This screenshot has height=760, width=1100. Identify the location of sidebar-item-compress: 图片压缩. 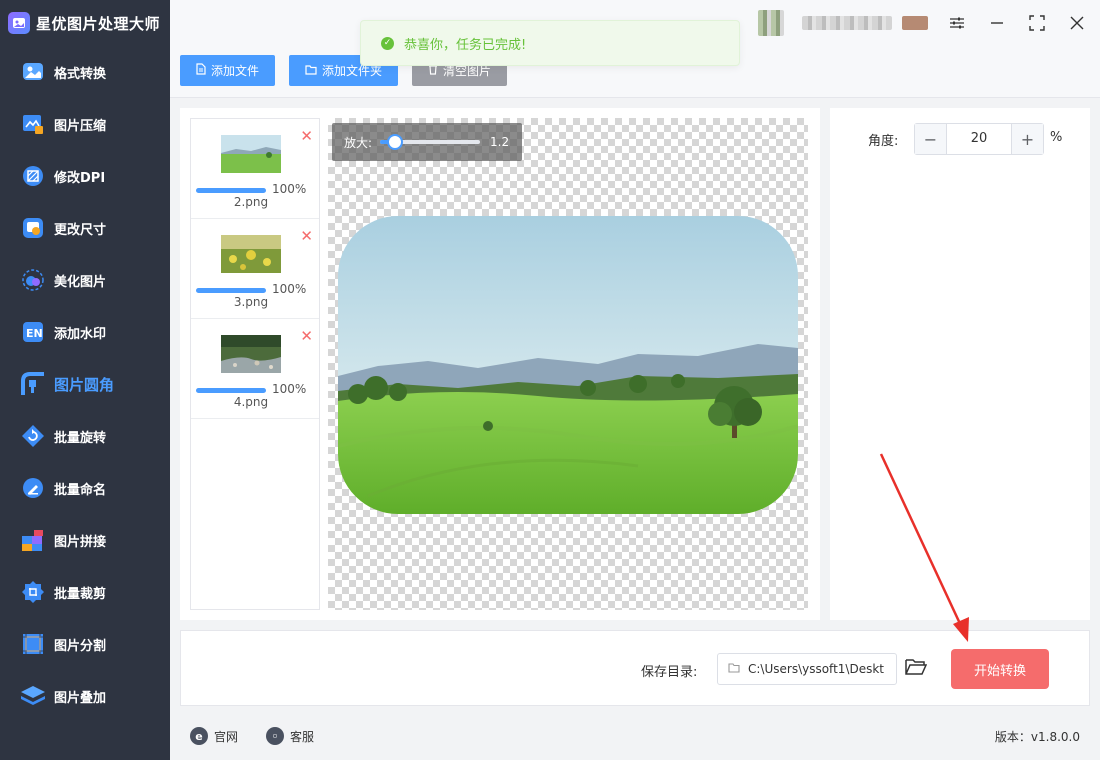
(85, 124).